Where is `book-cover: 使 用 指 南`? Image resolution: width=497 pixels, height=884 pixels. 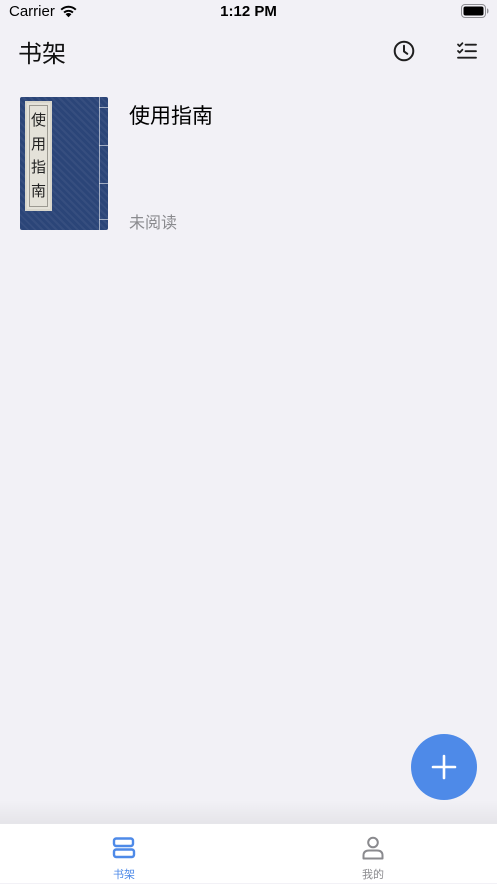
book-cover: 使 用 指 南 is located at coordinates (64, 163).